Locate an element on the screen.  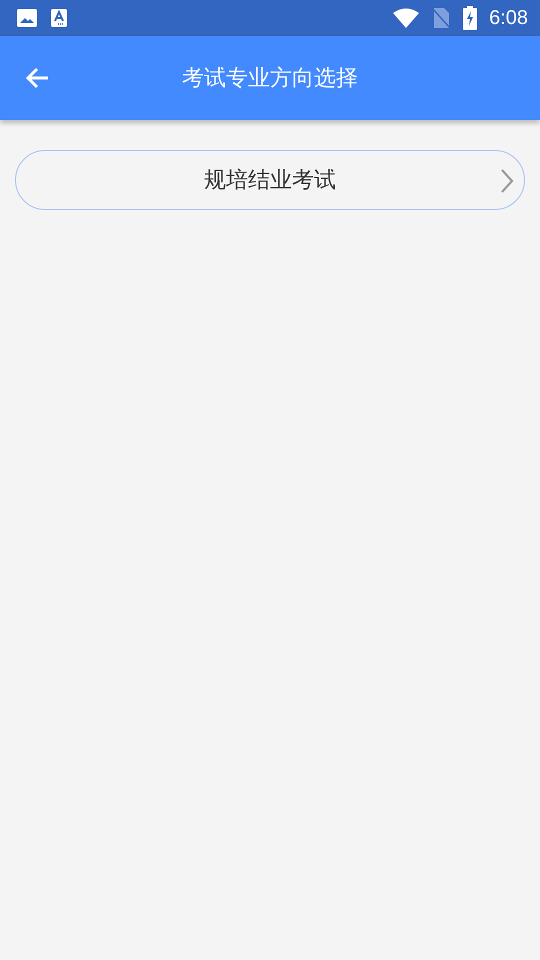
battery-icon is located at coordinates (470, 18).